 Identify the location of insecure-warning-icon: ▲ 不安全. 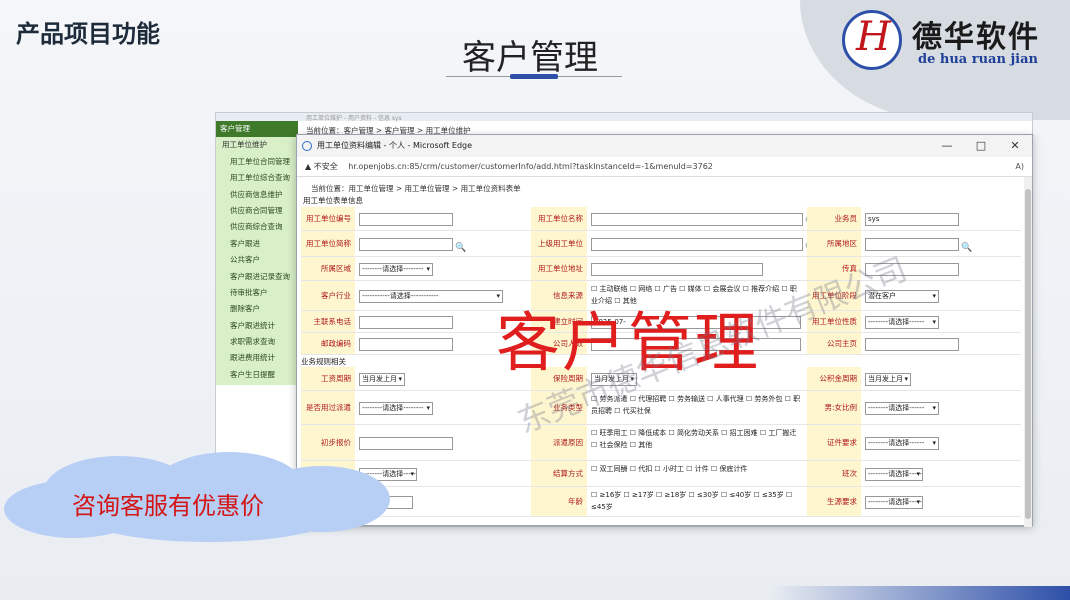
(321, 166).